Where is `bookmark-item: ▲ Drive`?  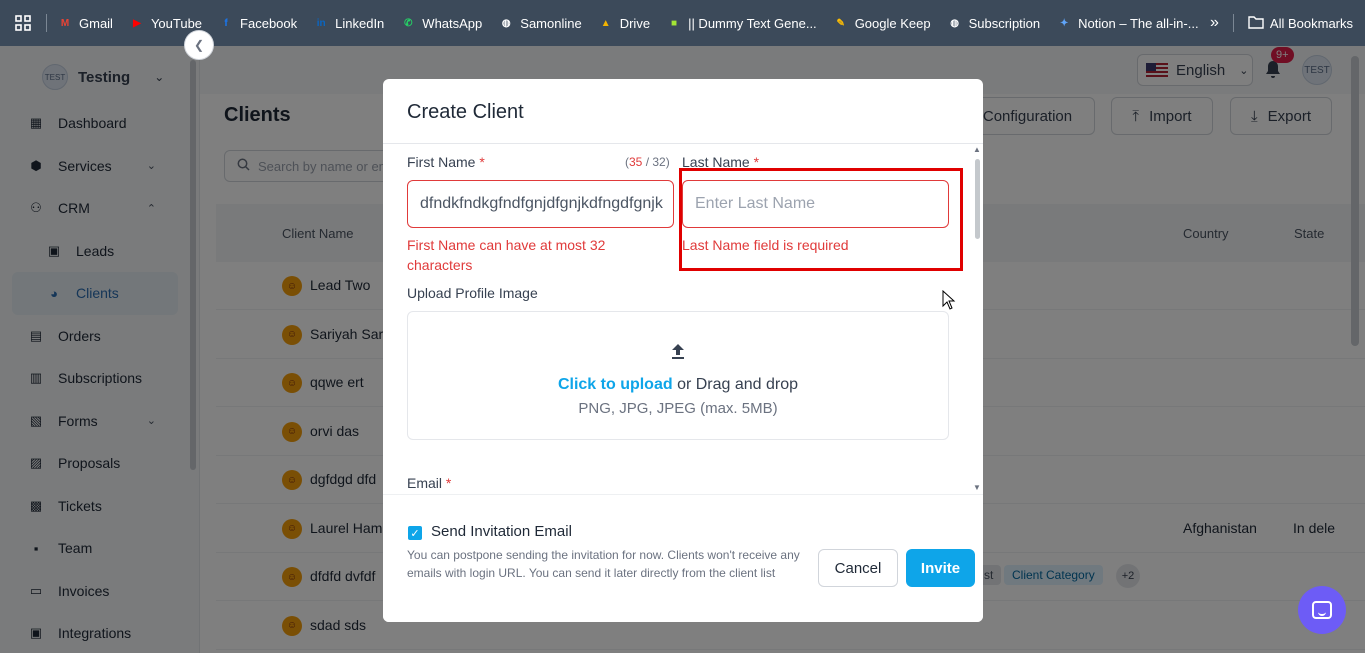
bookmark-item: ▲ Drive is located at coordinates (624, 23).